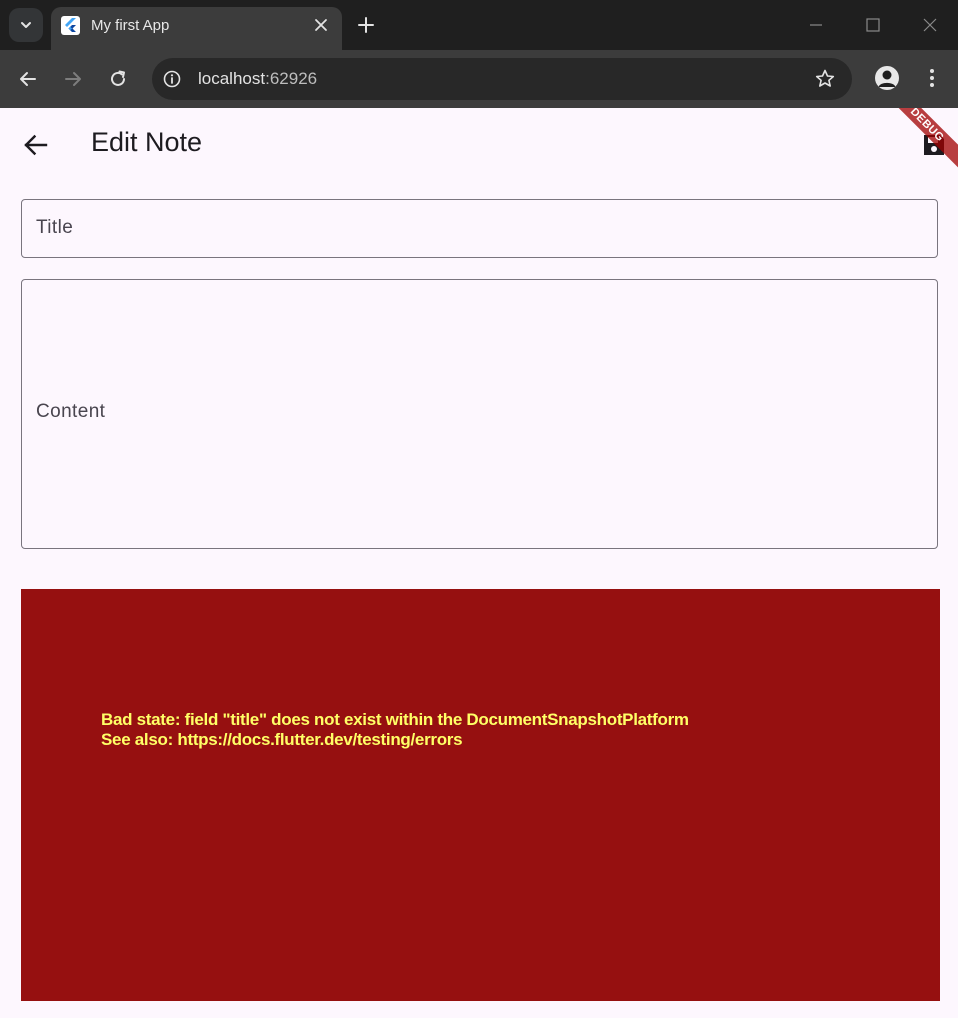  I want to click on account-icon, so click(887, 78).